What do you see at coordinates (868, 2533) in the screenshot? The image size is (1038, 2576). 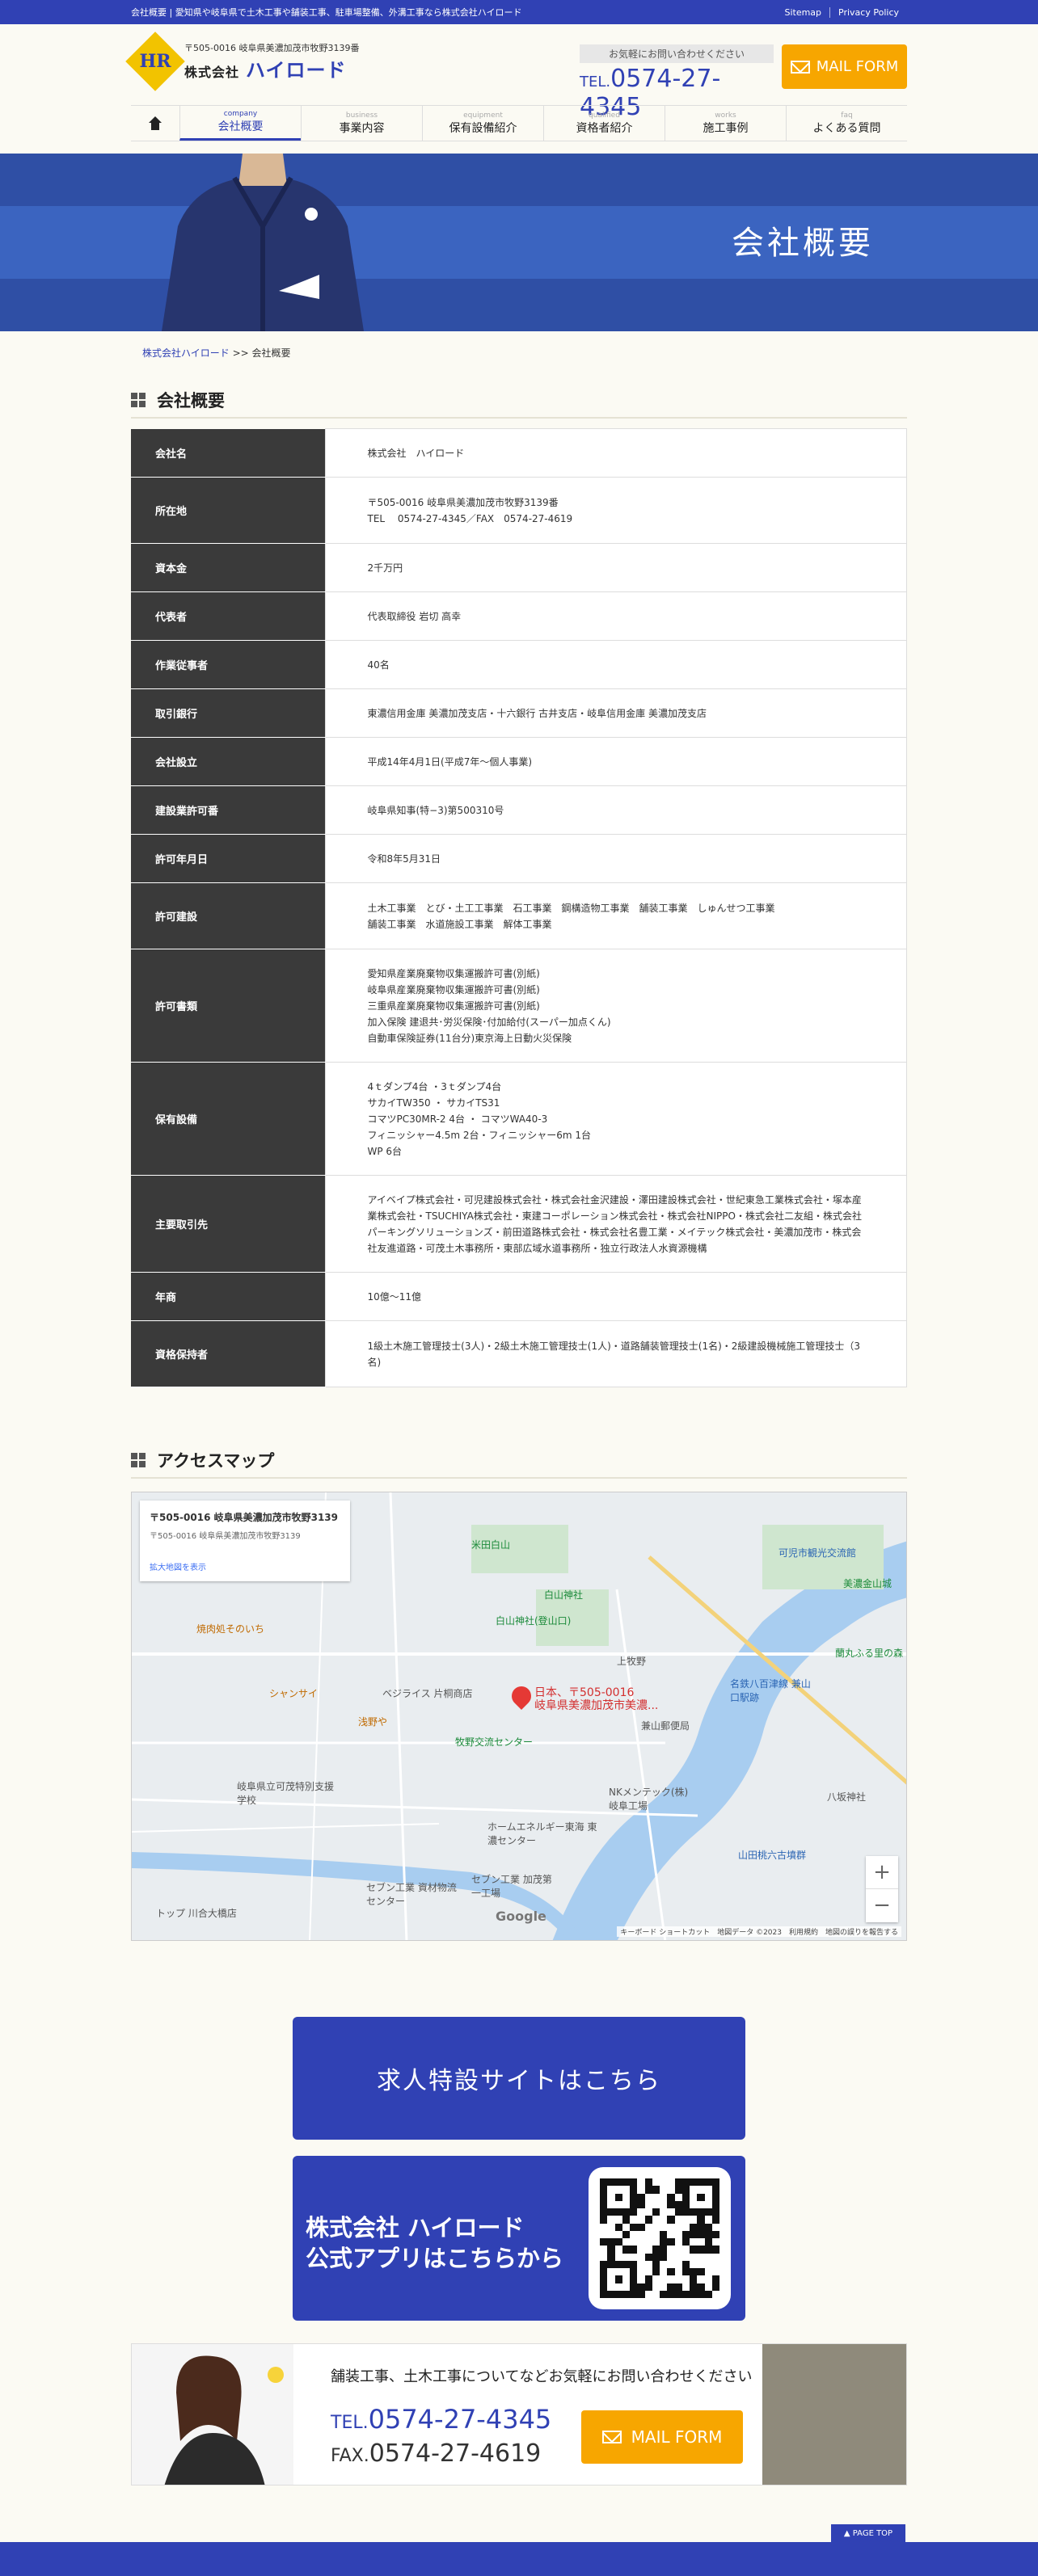 I see `page-top-button: ▲ PAGE TOP` at bounding box center [868, 2533].